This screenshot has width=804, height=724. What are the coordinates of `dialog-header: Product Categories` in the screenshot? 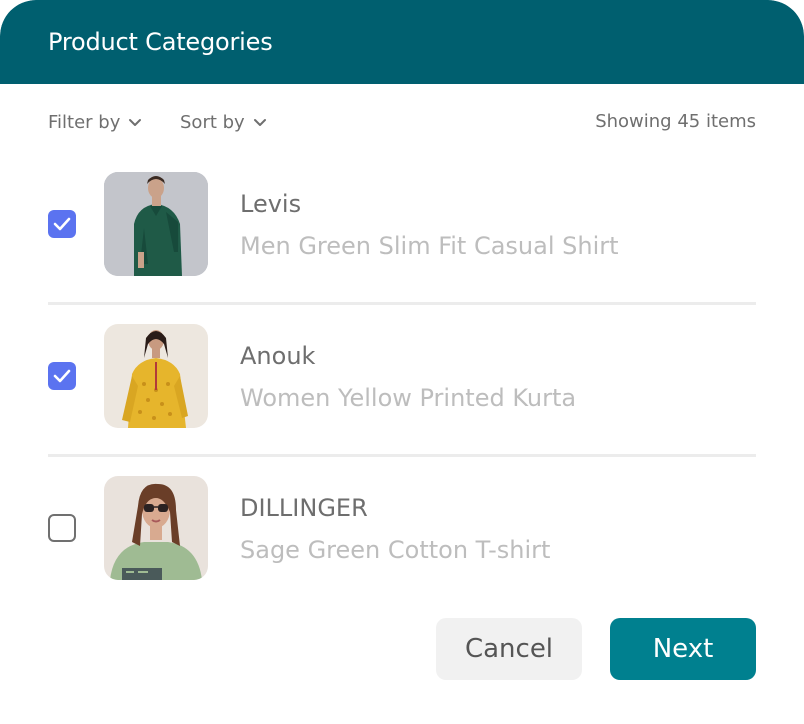 It's located at (402, 42).